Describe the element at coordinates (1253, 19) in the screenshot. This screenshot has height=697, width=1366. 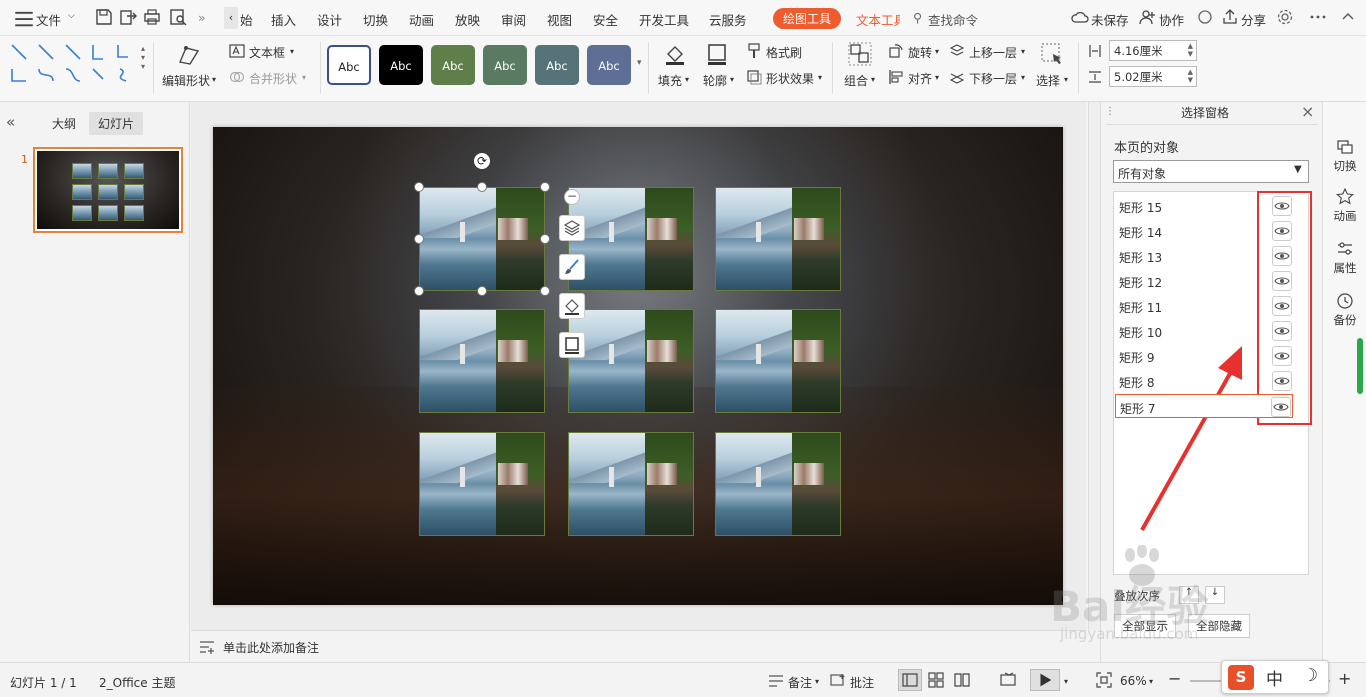
I see `share-button: 分享` at that location.